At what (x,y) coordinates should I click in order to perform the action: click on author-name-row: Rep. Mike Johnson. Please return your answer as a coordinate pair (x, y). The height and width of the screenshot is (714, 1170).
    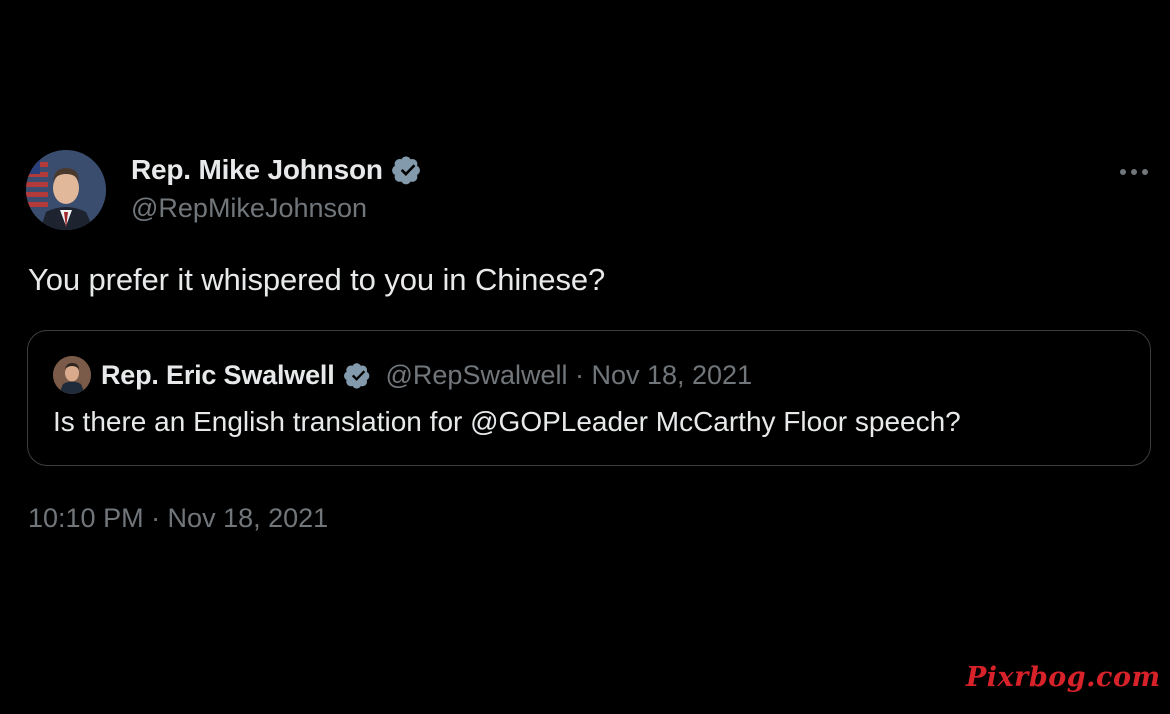
    Looking at the image, I should click on (278, 170).